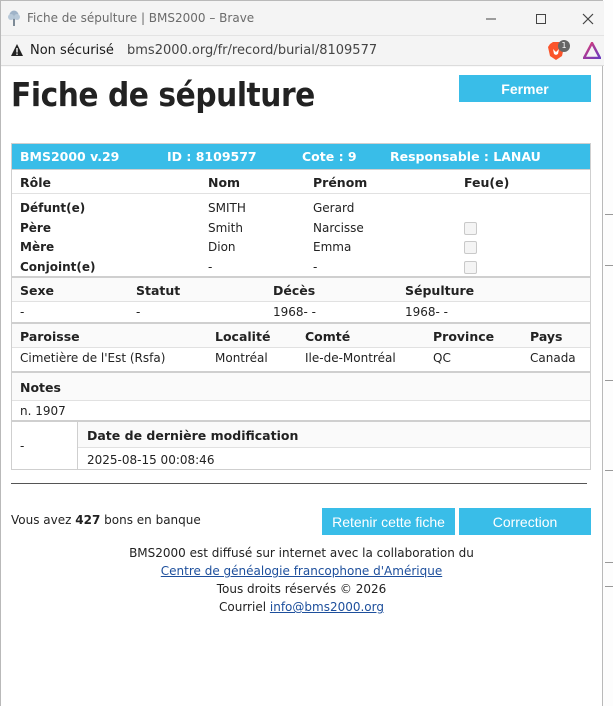 The width and height of the screenshot is (613, 706). I want to click on person-nom: Smith, so click(225, 227).